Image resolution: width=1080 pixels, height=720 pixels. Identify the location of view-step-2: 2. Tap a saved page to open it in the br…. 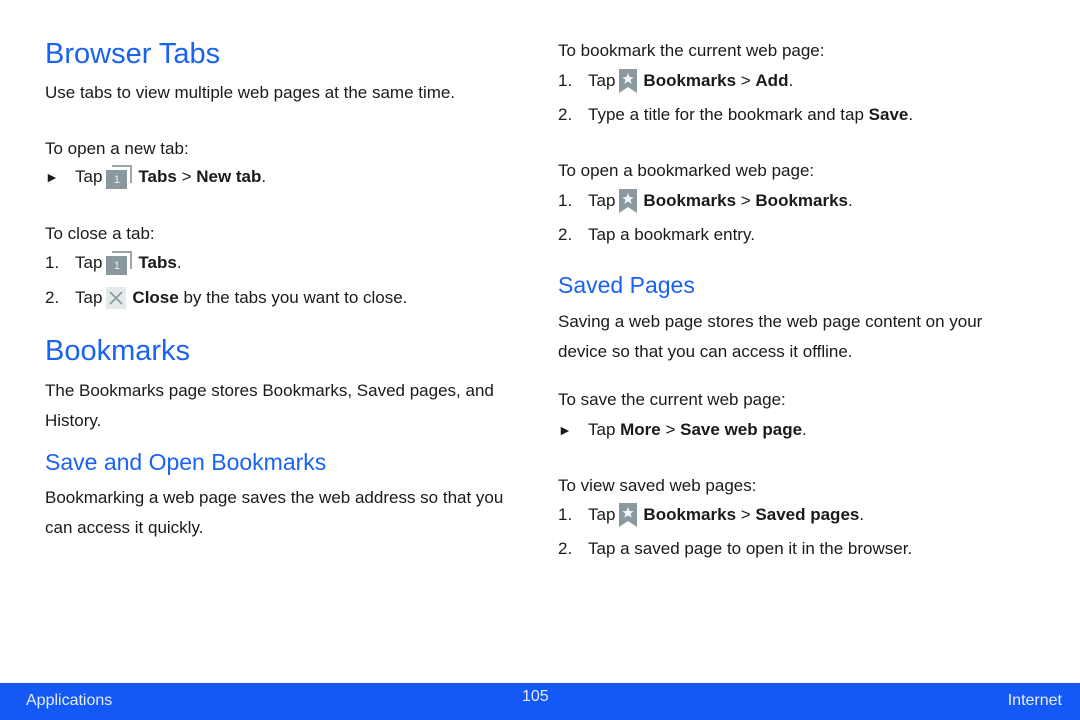
(735, 549).